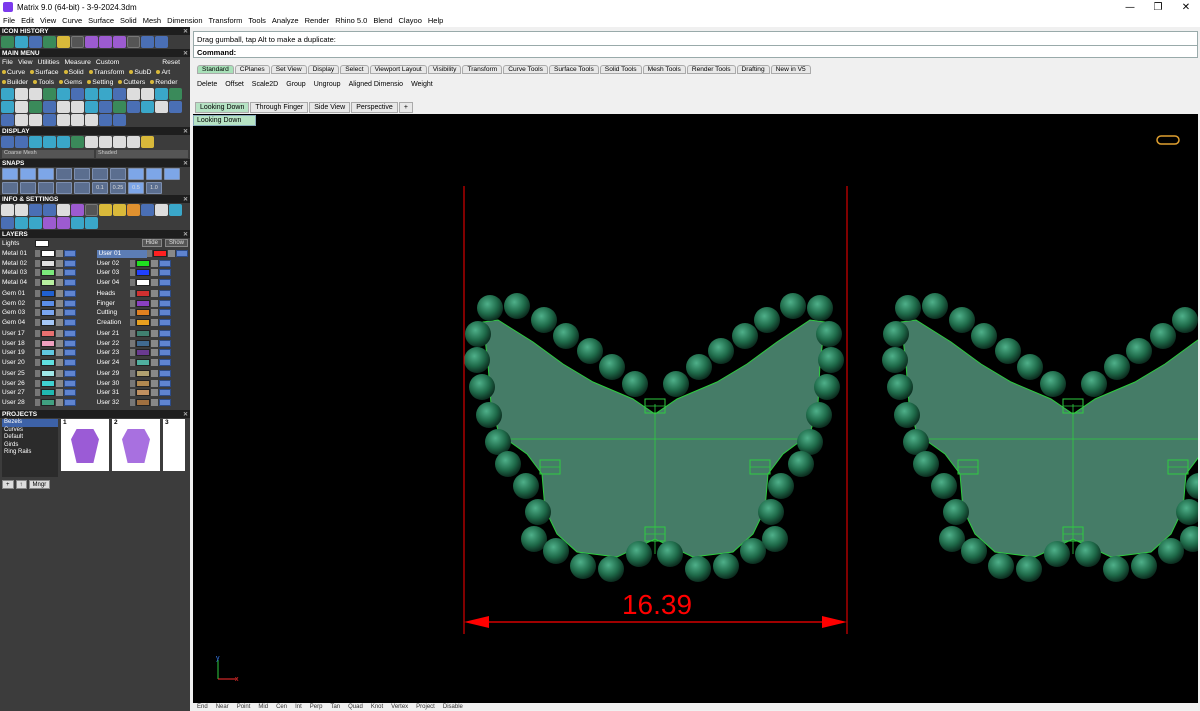 This screenshot has height=711, width=1200. I want to click on main-menu-category: Cutters, so click(131, 82).